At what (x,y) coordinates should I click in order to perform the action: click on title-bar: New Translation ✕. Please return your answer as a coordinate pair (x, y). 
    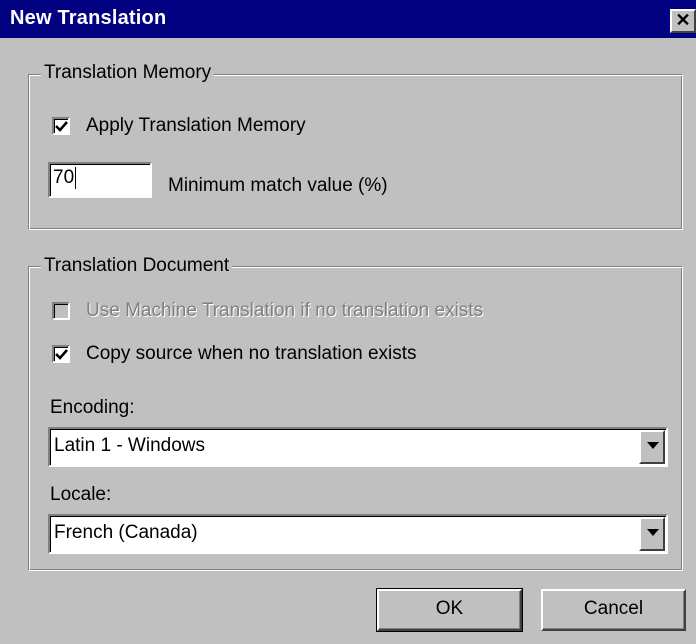
    Looking at the image, I should click on (348, 19).